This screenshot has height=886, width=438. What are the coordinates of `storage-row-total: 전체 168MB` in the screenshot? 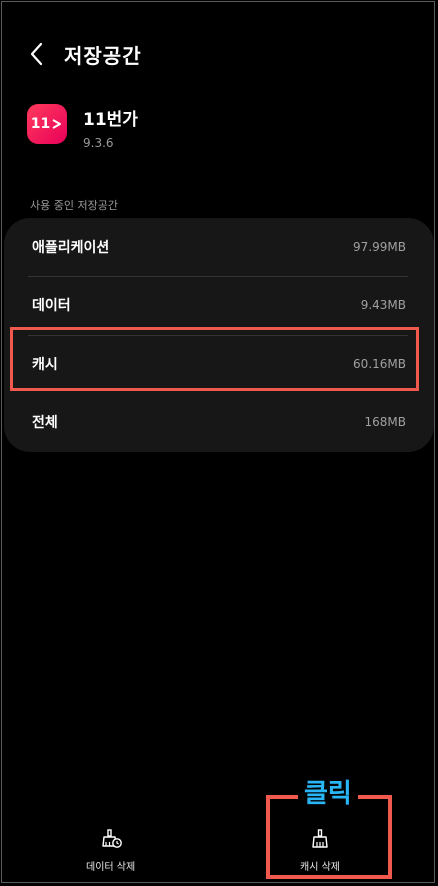 It's located at (219, 422).